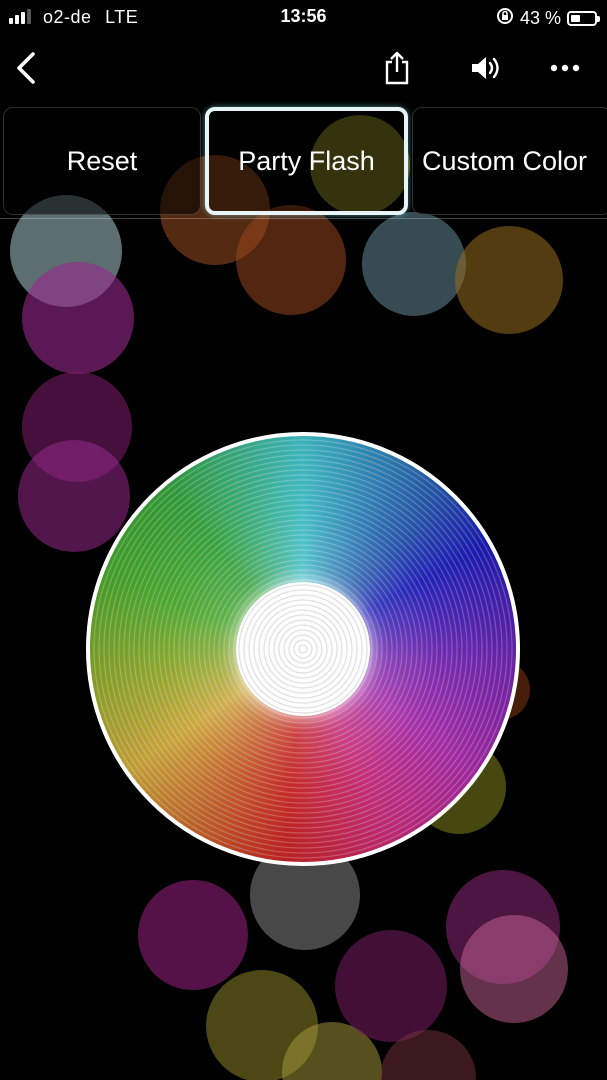 The width and height of the screenshot is (607, 1080). Describe the element at coordinates (303, 68) in the screenshot. I see `navigation-bar` at that location.